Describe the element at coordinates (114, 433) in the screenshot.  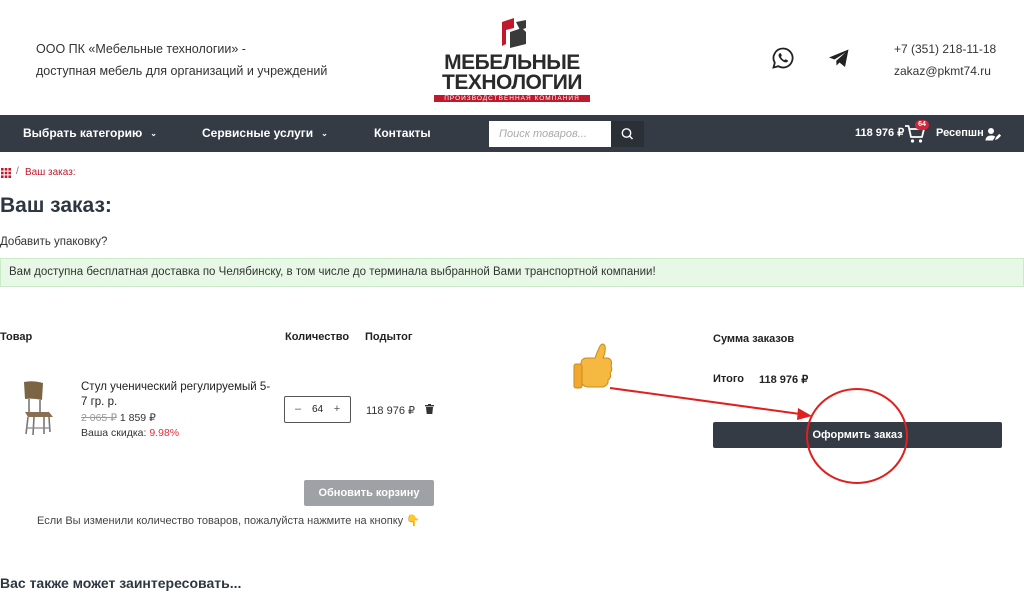
I see `discount-label: Ваша скидка:` at that location.